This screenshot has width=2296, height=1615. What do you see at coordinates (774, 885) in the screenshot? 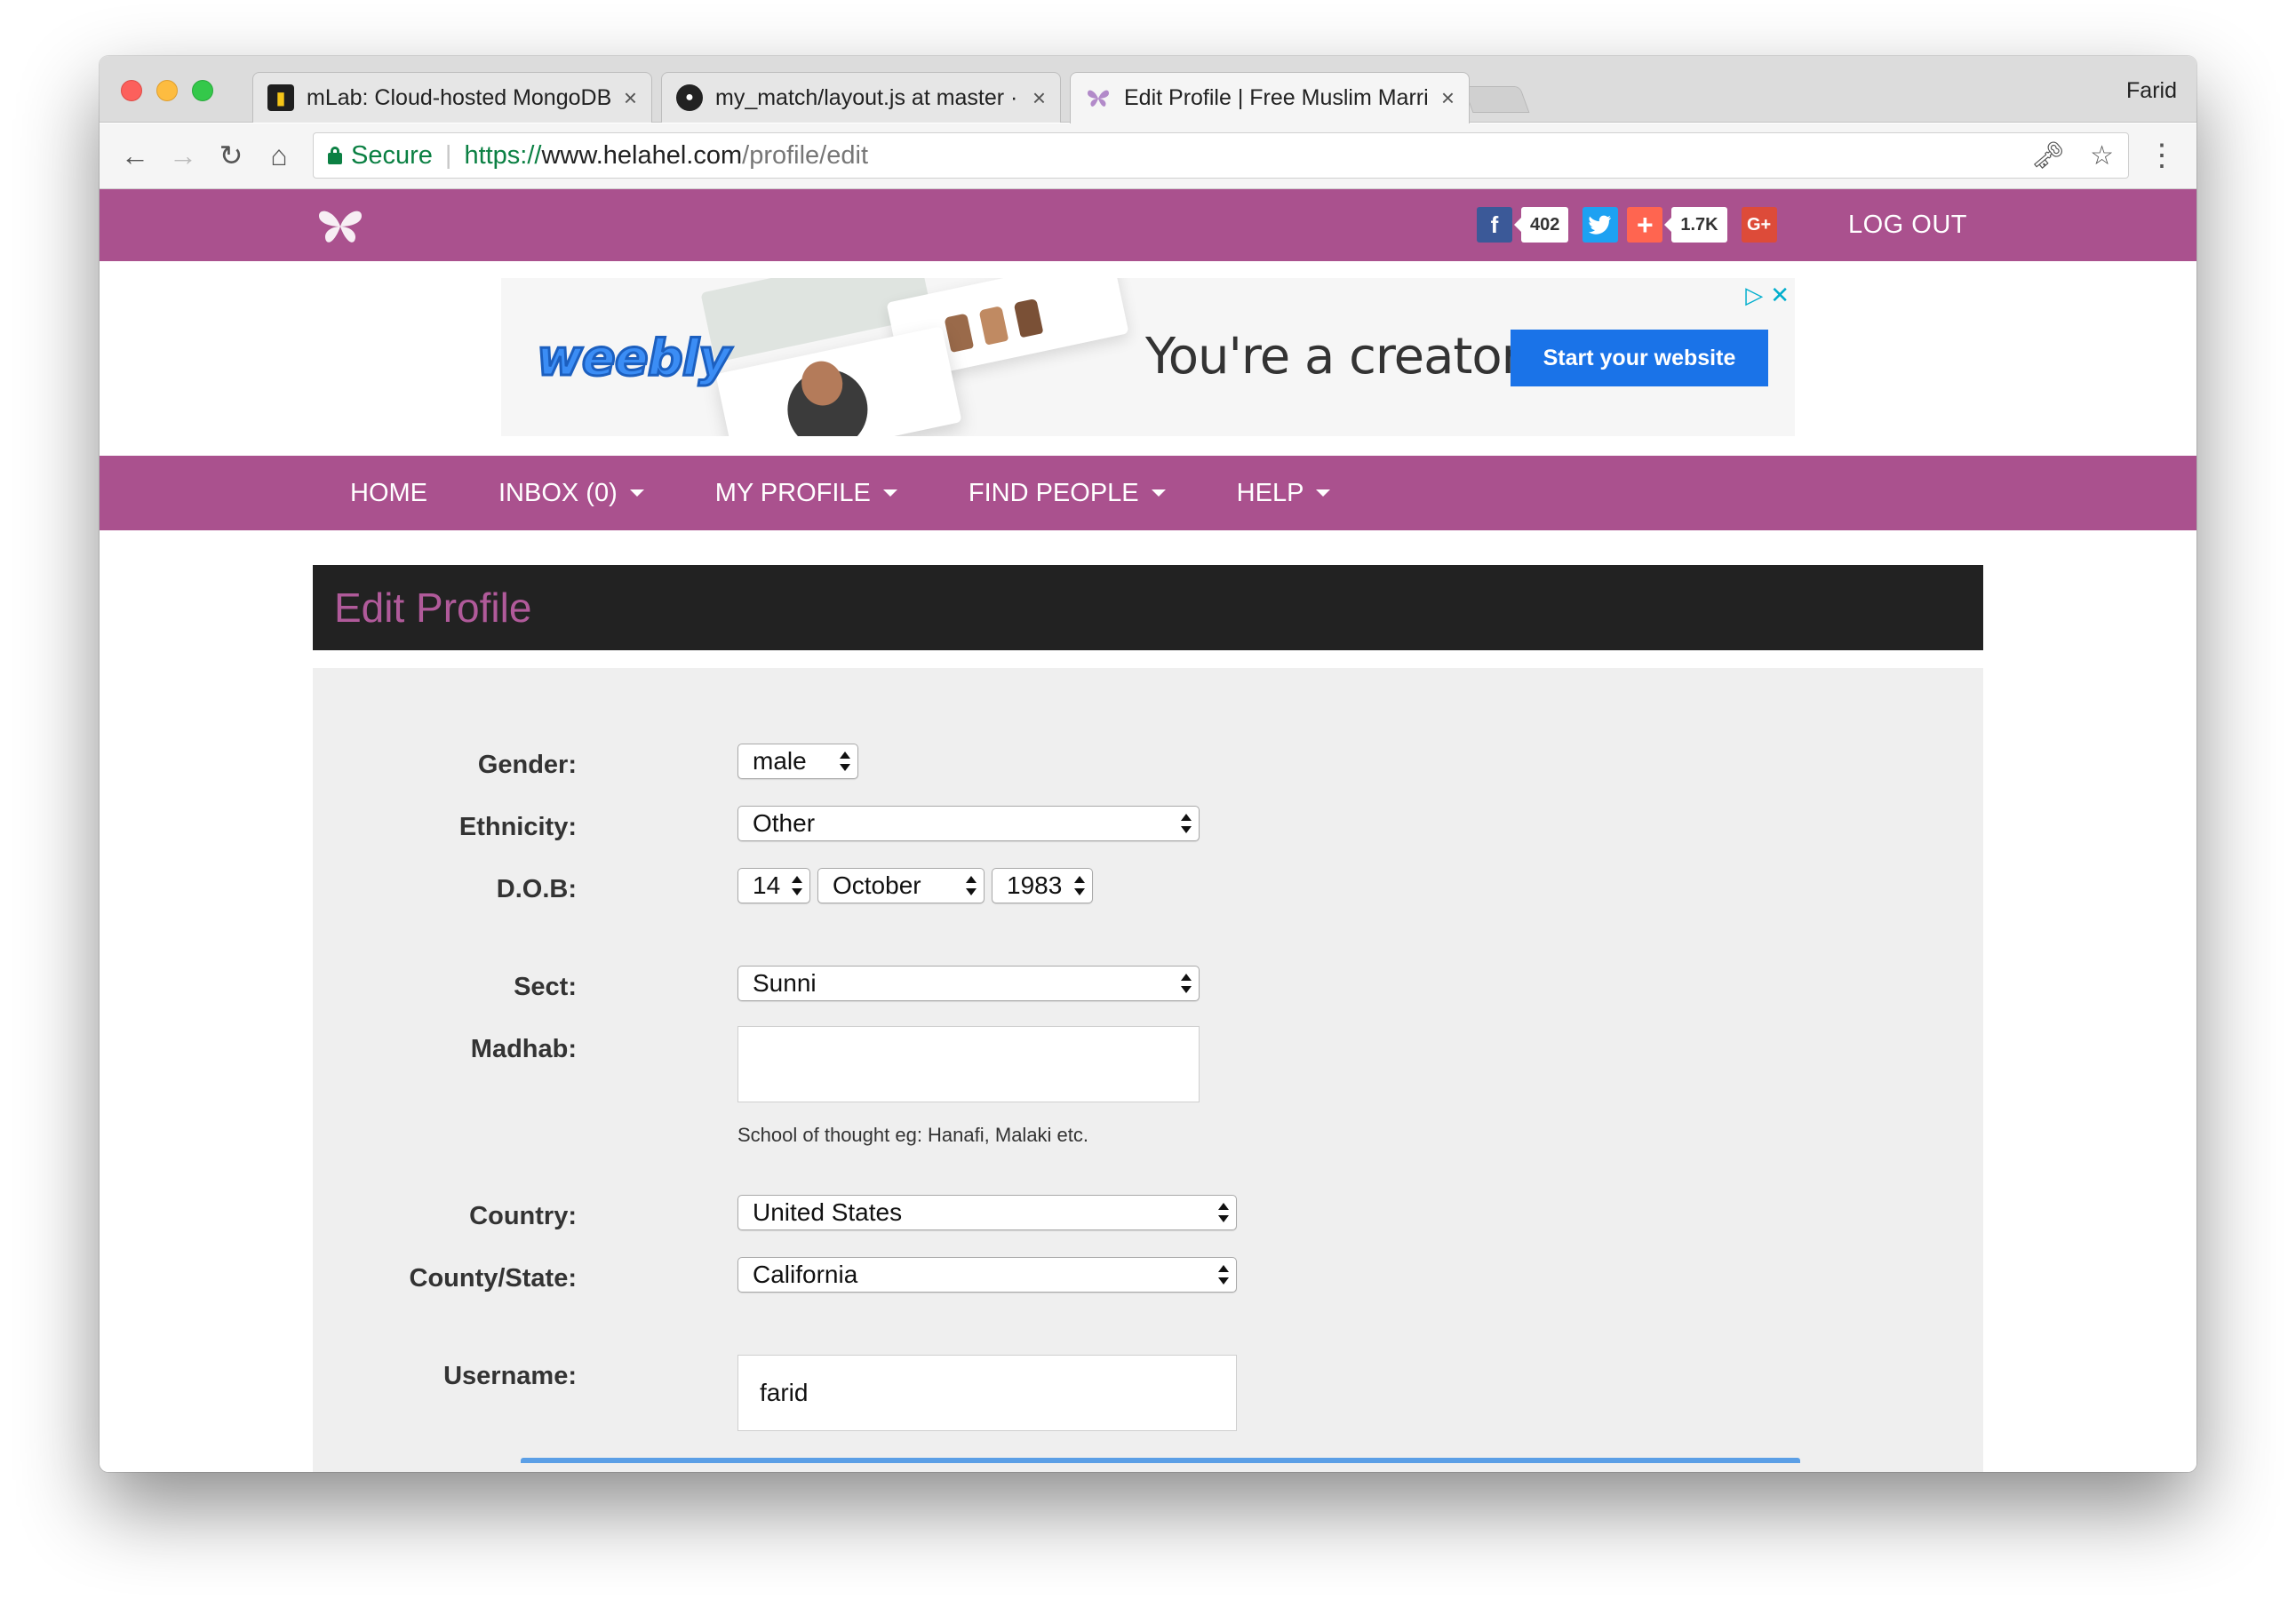
I see `dob-day-select: 14` at bounding box center [774, 885].